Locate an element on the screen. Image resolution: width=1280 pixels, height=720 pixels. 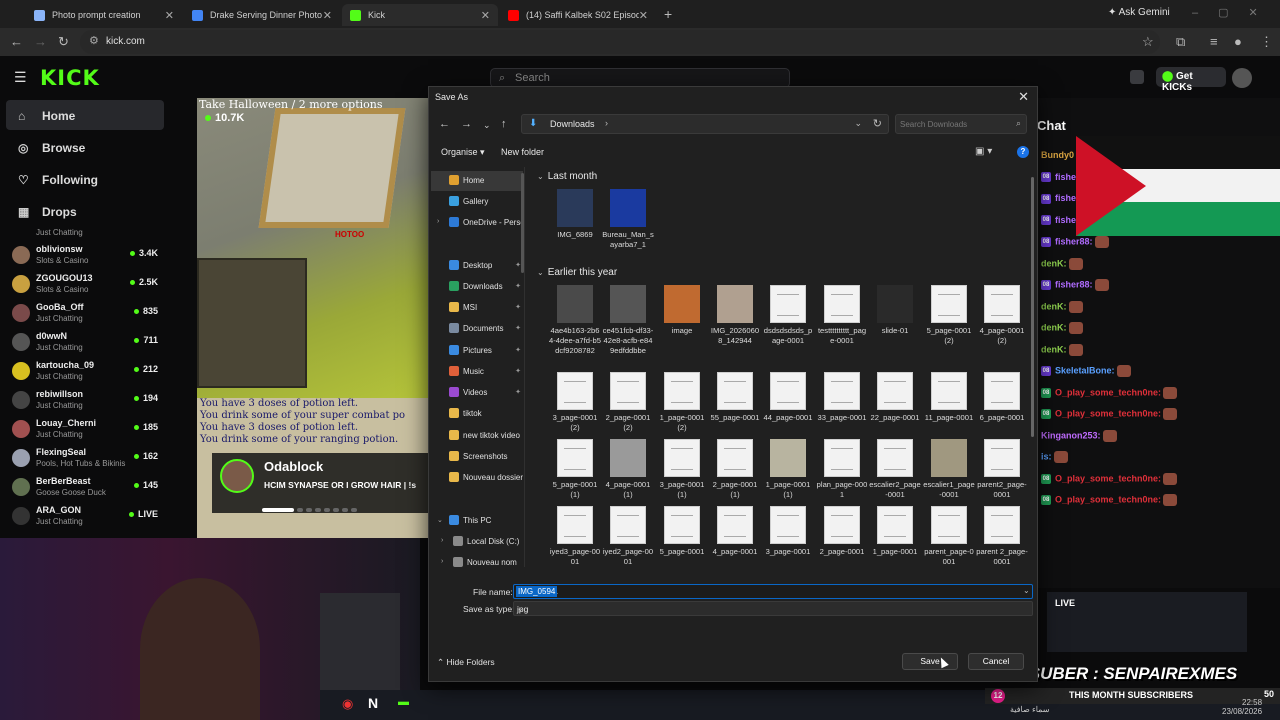
chat-username: O_play_some_techn0ne: is located at coordinates (1108, 413).